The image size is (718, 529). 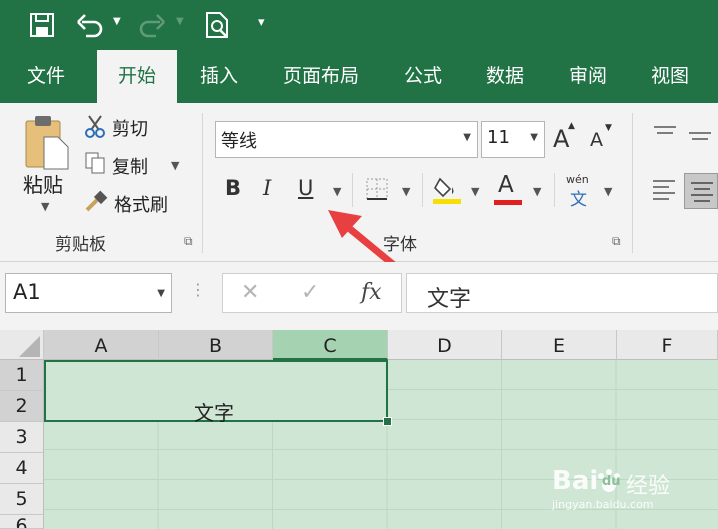 I want to click on font-color-button: A, so click(x=506, y=185).